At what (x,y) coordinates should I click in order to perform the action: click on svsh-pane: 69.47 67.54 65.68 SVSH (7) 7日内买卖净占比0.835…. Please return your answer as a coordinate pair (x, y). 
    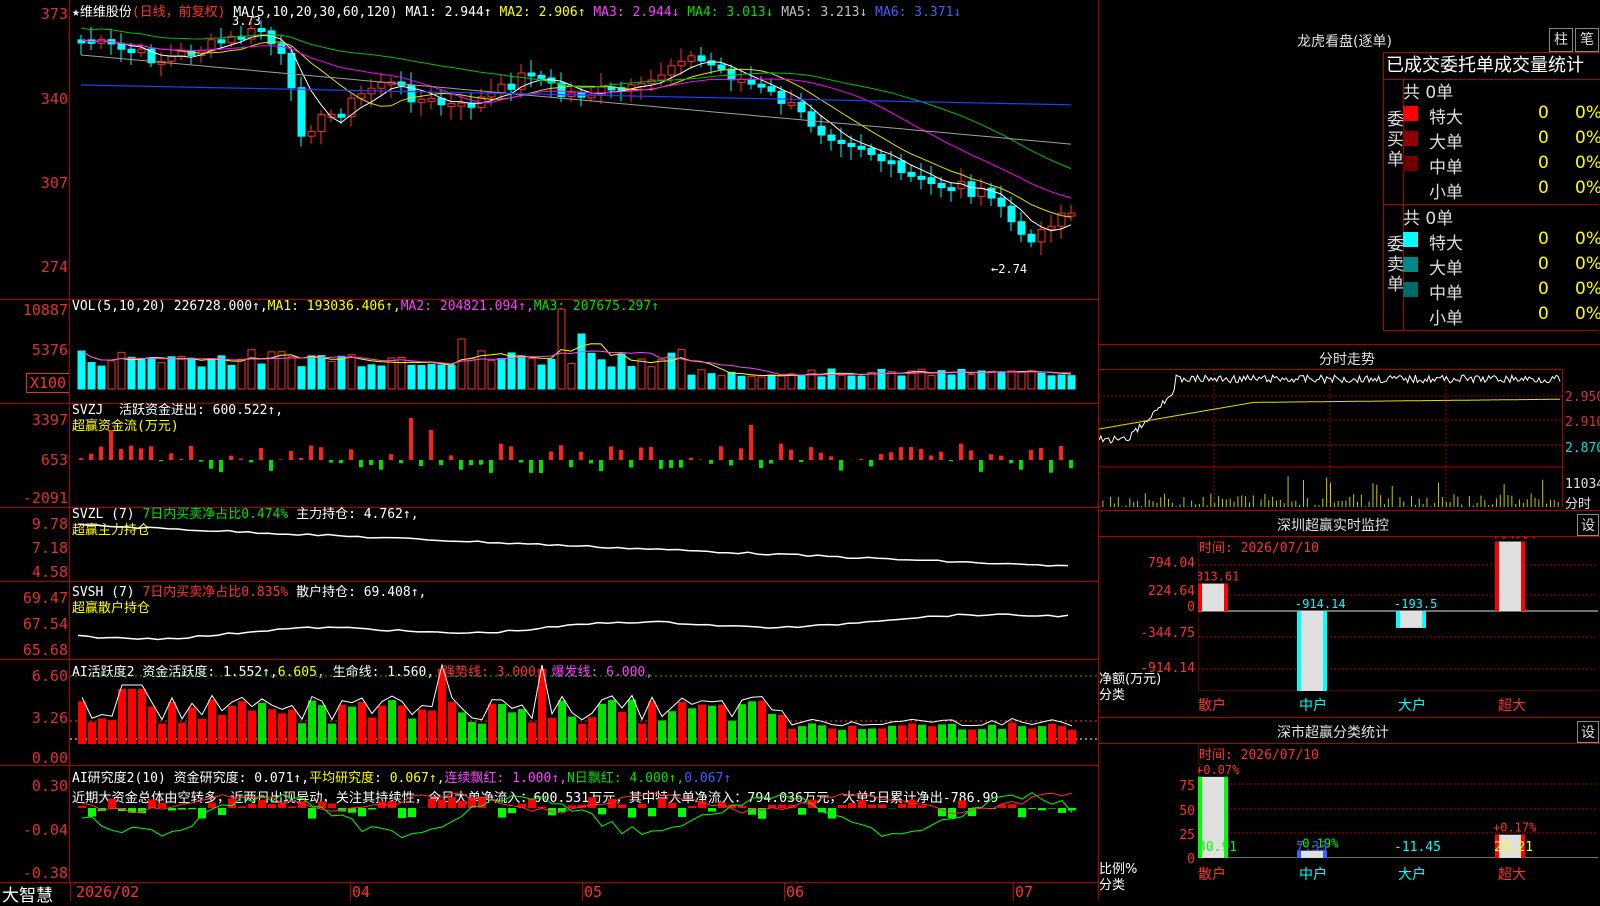
    Looking at the image, I should click on (549, 620).